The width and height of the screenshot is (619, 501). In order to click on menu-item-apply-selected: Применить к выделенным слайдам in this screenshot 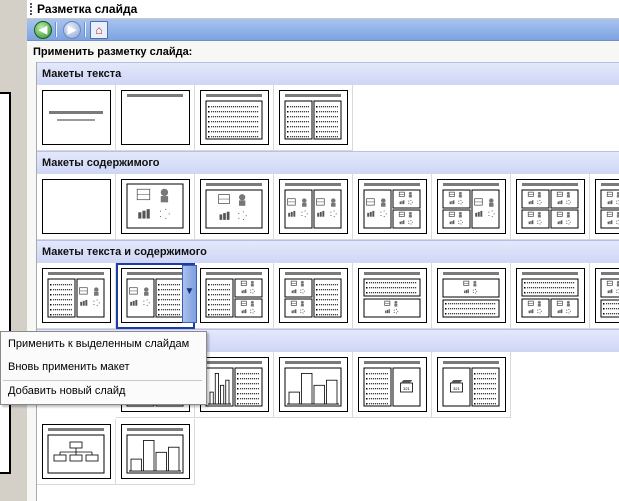, I will do `click(98, 344)`.